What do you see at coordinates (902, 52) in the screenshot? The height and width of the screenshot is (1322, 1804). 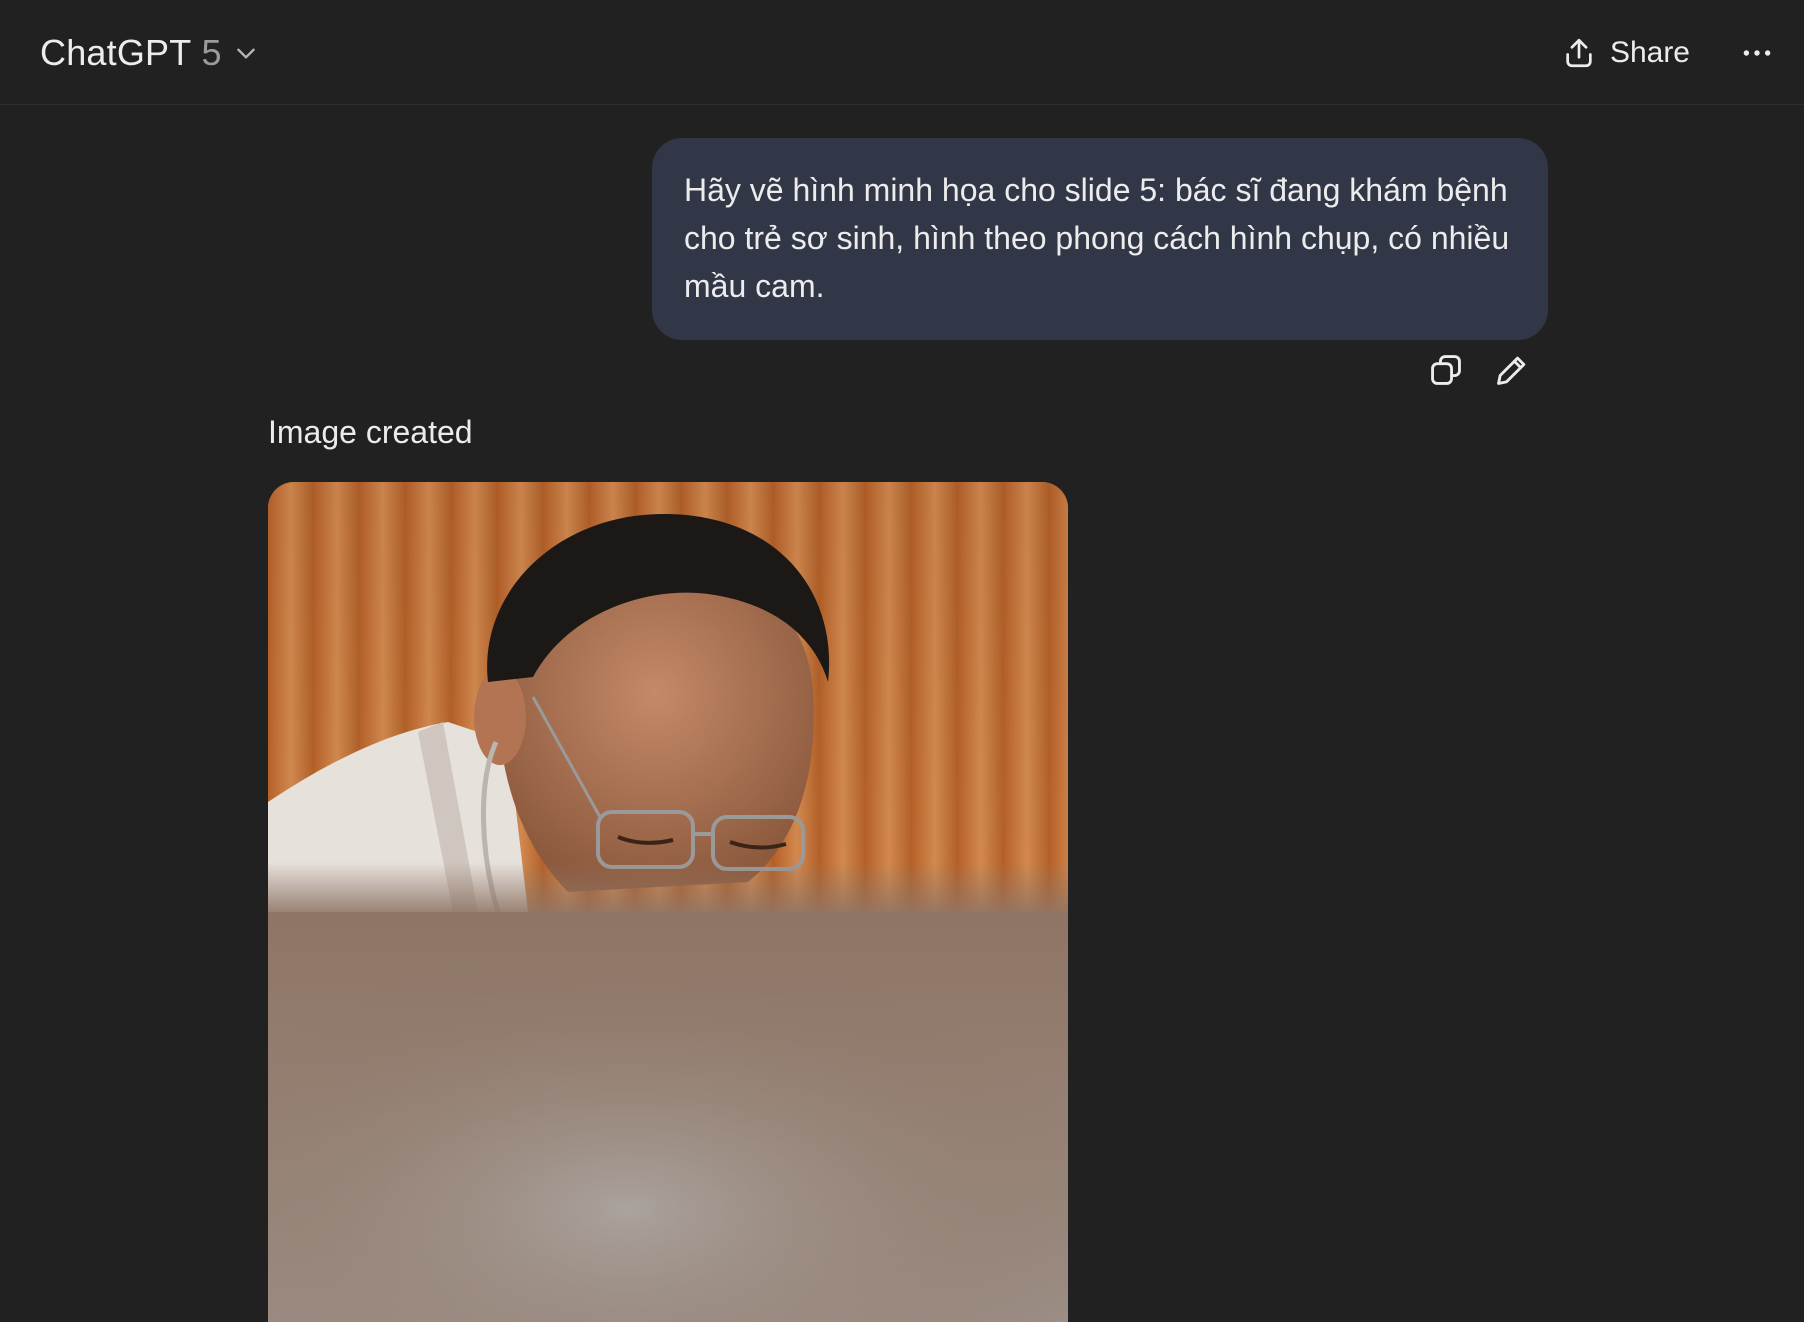 I see `top-bar: ChatGPT 5 Share` at bounding box center [902, 52].